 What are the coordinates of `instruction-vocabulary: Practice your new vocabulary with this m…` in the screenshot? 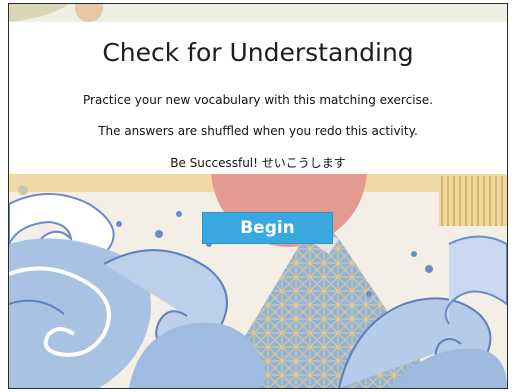 It's located at (258, 100).